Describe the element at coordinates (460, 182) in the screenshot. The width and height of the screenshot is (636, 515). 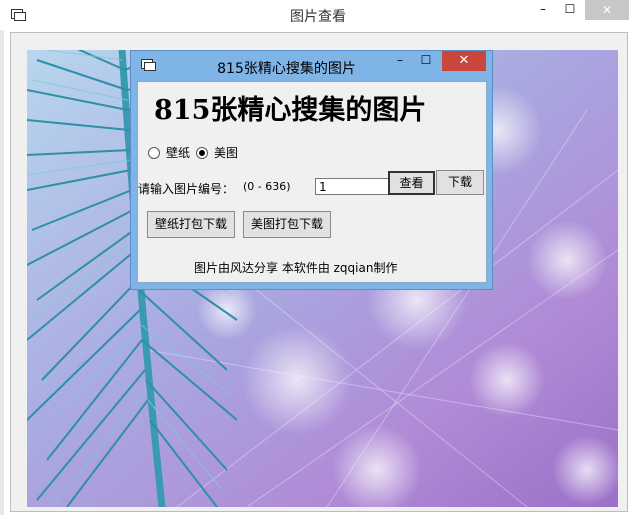
I see `download-button: 下载` at that location.